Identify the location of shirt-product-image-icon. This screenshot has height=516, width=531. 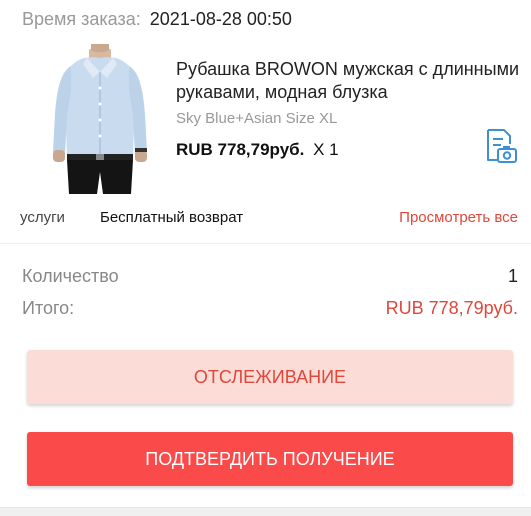
(101, 119).